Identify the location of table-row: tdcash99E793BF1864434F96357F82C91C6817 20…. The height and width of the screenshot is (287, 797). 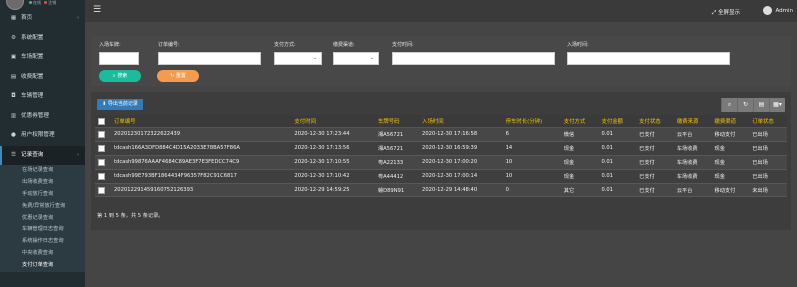
(441, 176).